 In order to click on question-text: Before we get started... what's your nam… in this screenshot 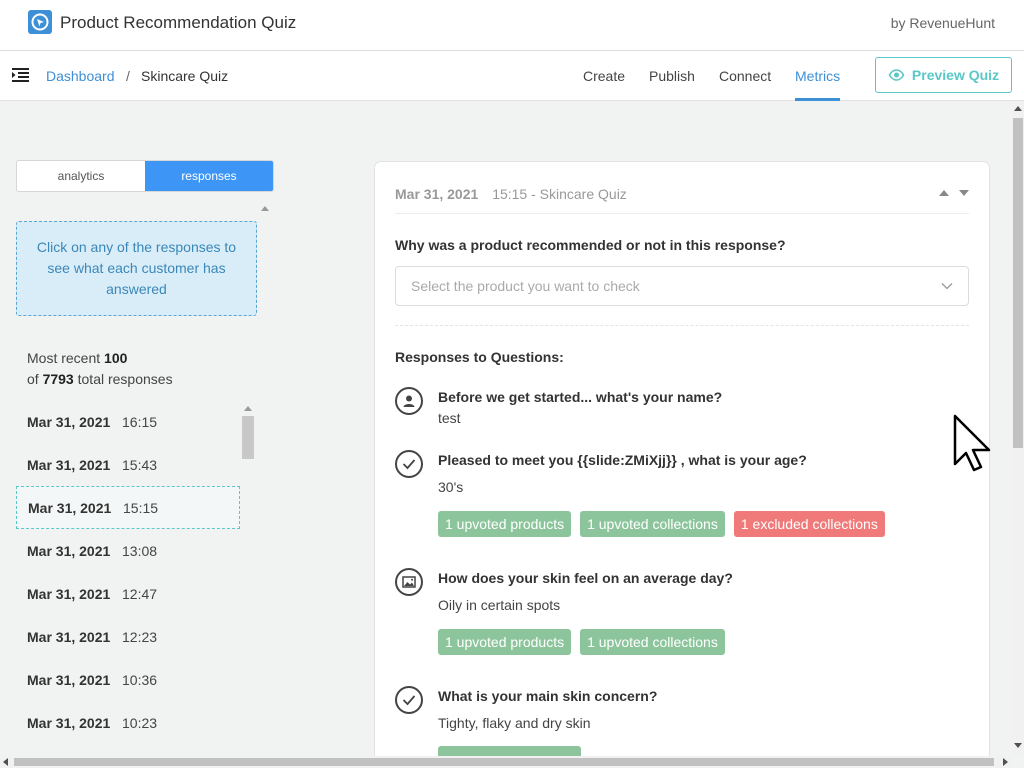, I will do `click(580, 397)`.